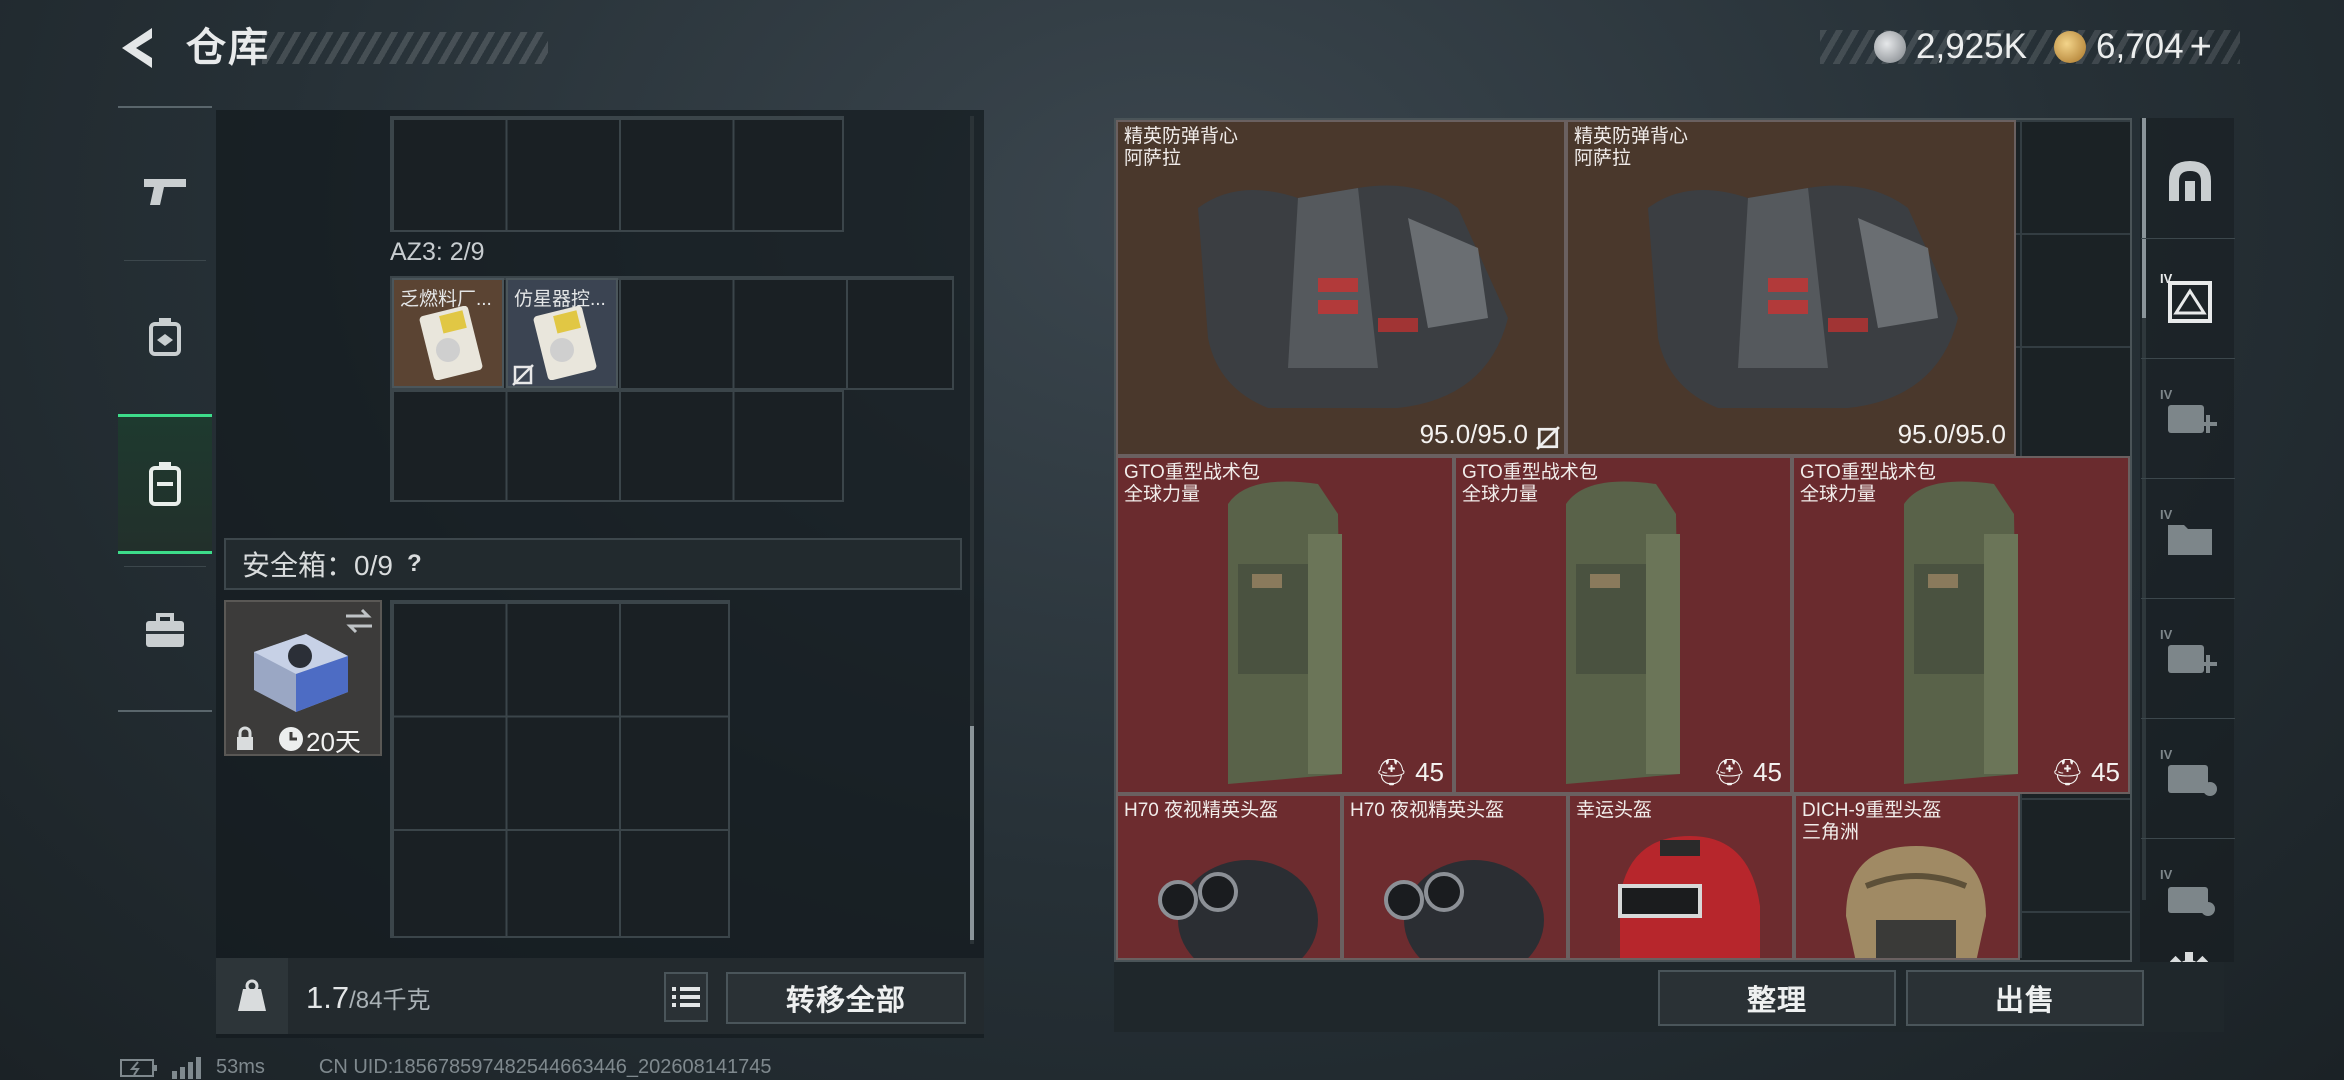  I want to click on tab-chest-rig, so click(165, 337).